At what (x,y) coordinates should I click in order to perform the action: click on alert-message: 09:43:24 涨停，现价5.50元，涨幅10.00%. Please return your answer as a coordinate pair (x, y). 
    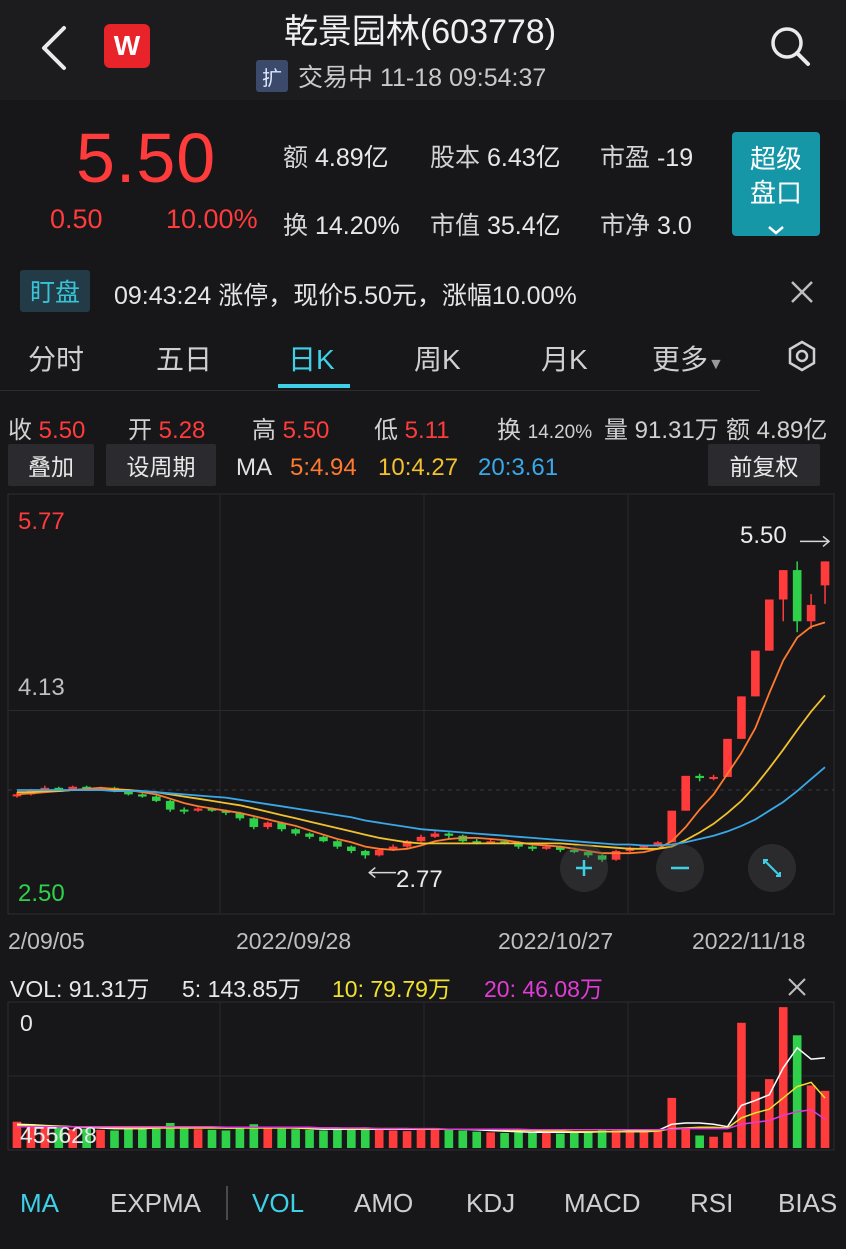
    Looking at the image, I should click on (345, 294).